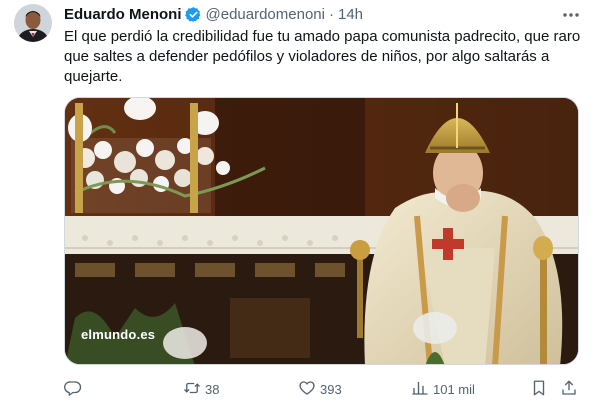 The image size is (596, 410). Describe the element at coordinates (307, 389) in the screenshot. I see `heart-icon` at that location.